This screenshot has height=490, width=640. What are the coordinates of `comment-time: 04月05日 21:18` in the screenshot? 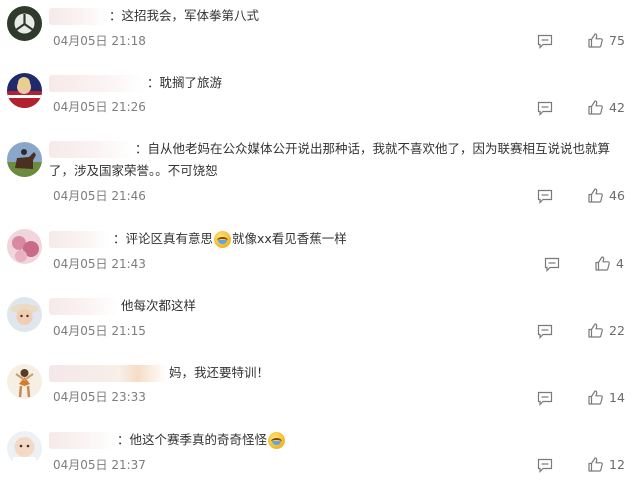 It's located at (99, 41).